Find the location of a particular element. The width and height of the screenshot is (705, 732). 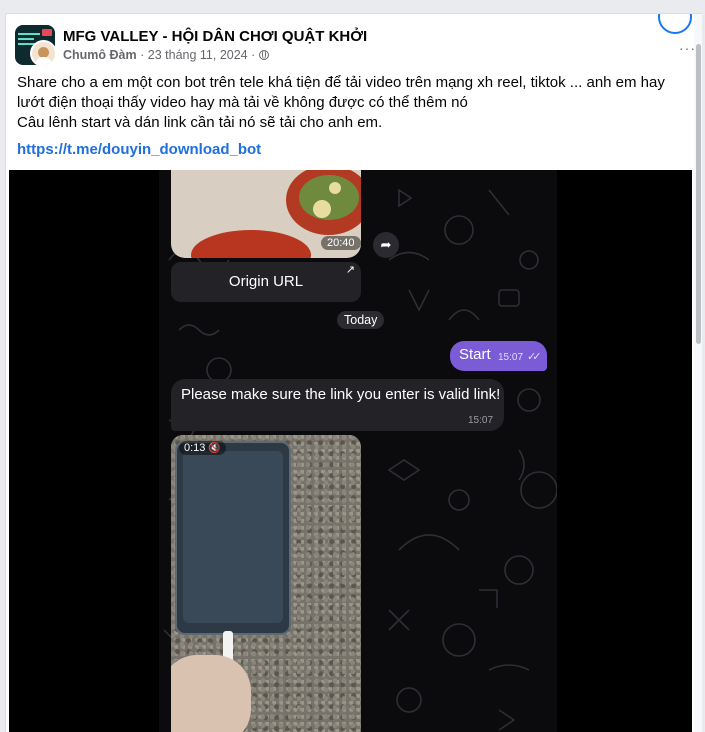

video-thumbnail-bottom: 0:13 🔇 is located at coordinates (266, 583).